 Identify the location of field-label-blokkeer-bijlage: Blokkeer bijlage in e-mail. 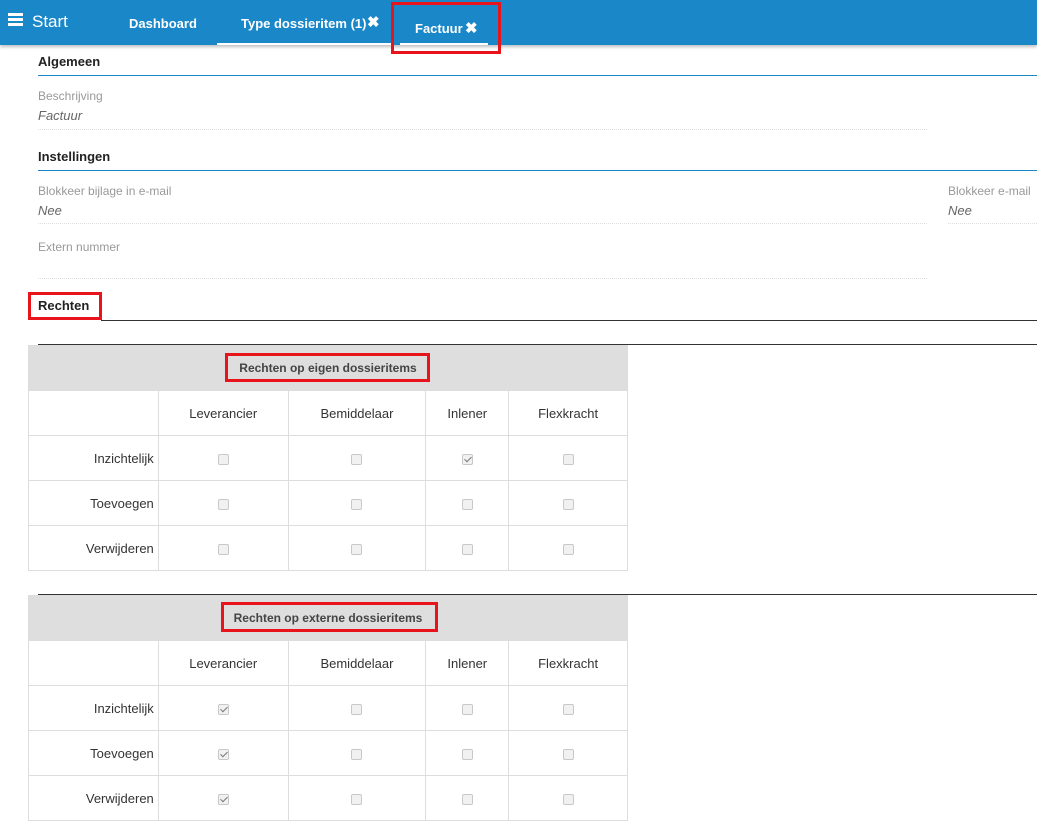
(105, 191).